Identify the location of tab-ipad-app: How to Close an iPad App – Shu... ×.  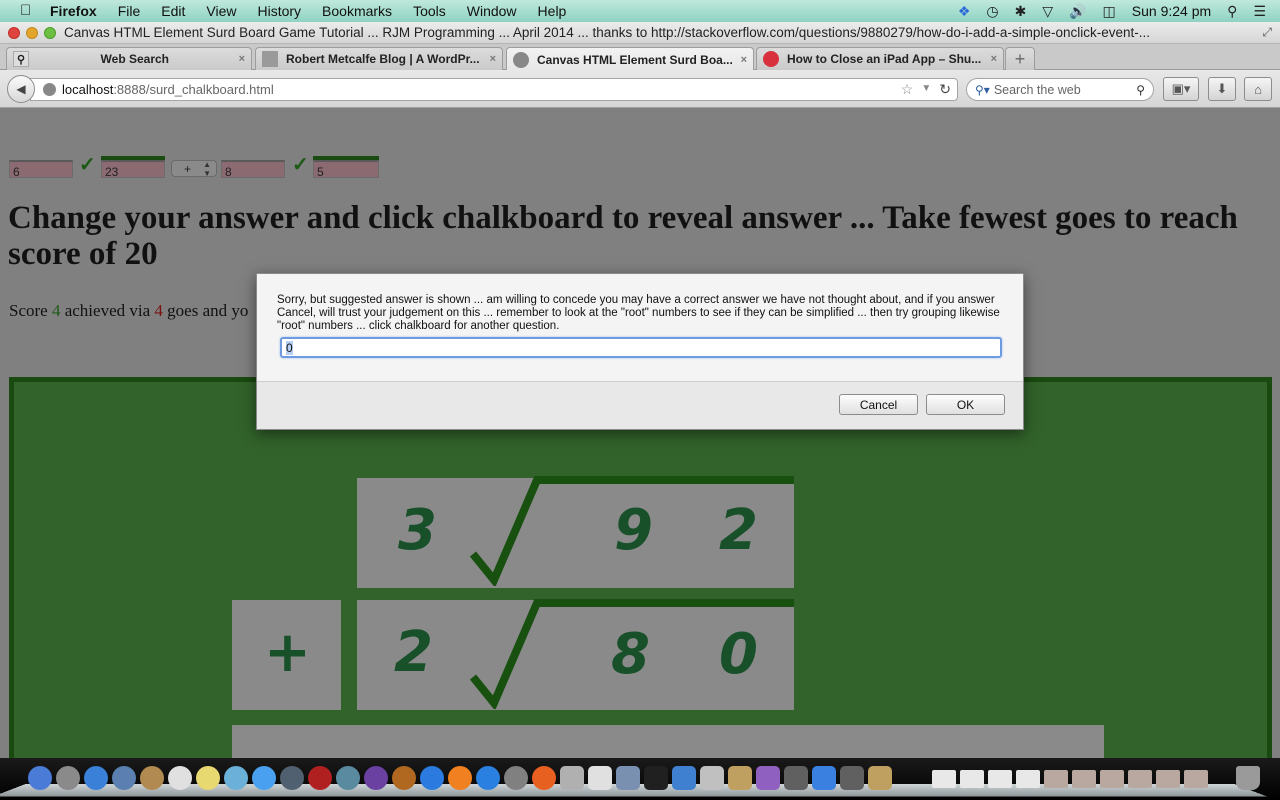
(880, 58).